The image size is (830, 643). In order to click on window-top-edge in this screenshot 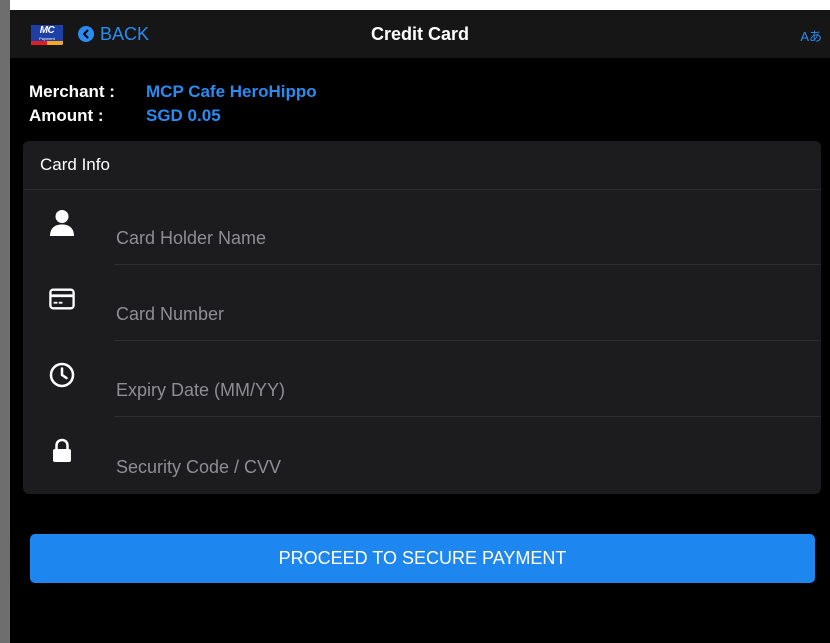, I will do `click(415, 5)`.